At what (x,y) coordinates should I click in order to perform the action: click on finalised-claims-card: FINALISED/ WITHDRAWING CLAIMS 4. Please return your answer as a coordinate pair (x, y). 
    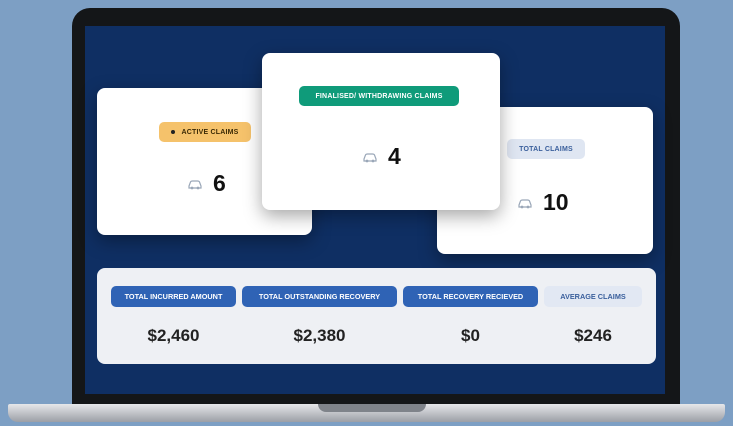
    Looking at the image, I should click on (381, 131).